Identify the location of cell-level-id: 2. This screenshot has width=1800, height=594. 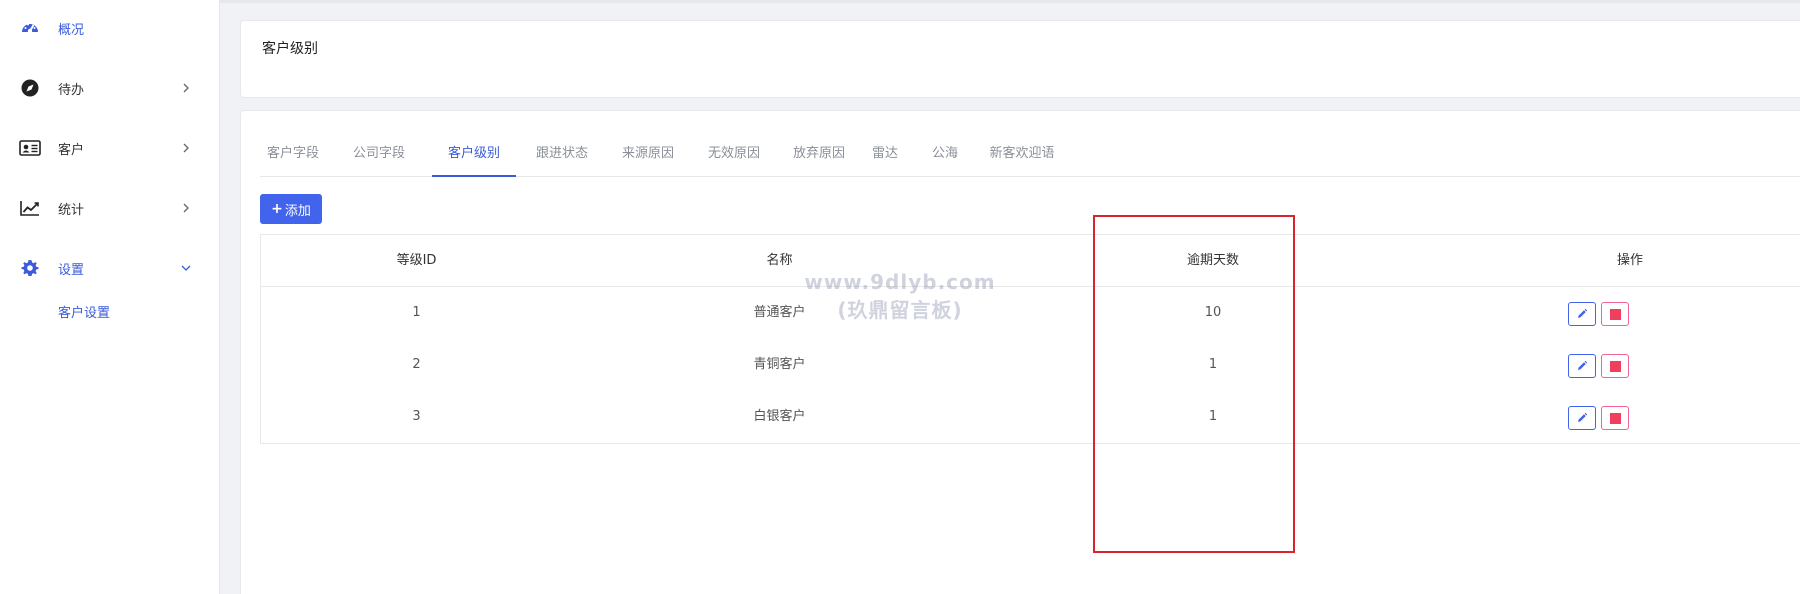
(416, 364).